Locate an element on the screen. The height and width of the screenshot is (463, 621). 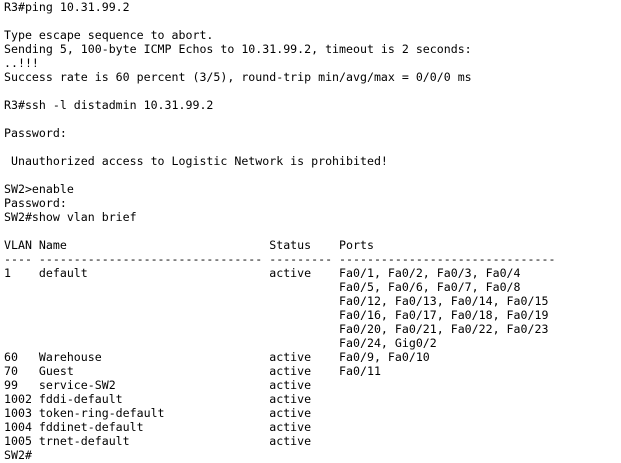
terminal-line: Fa0/24, Gig0/2 is located at coordinates (220, 343).